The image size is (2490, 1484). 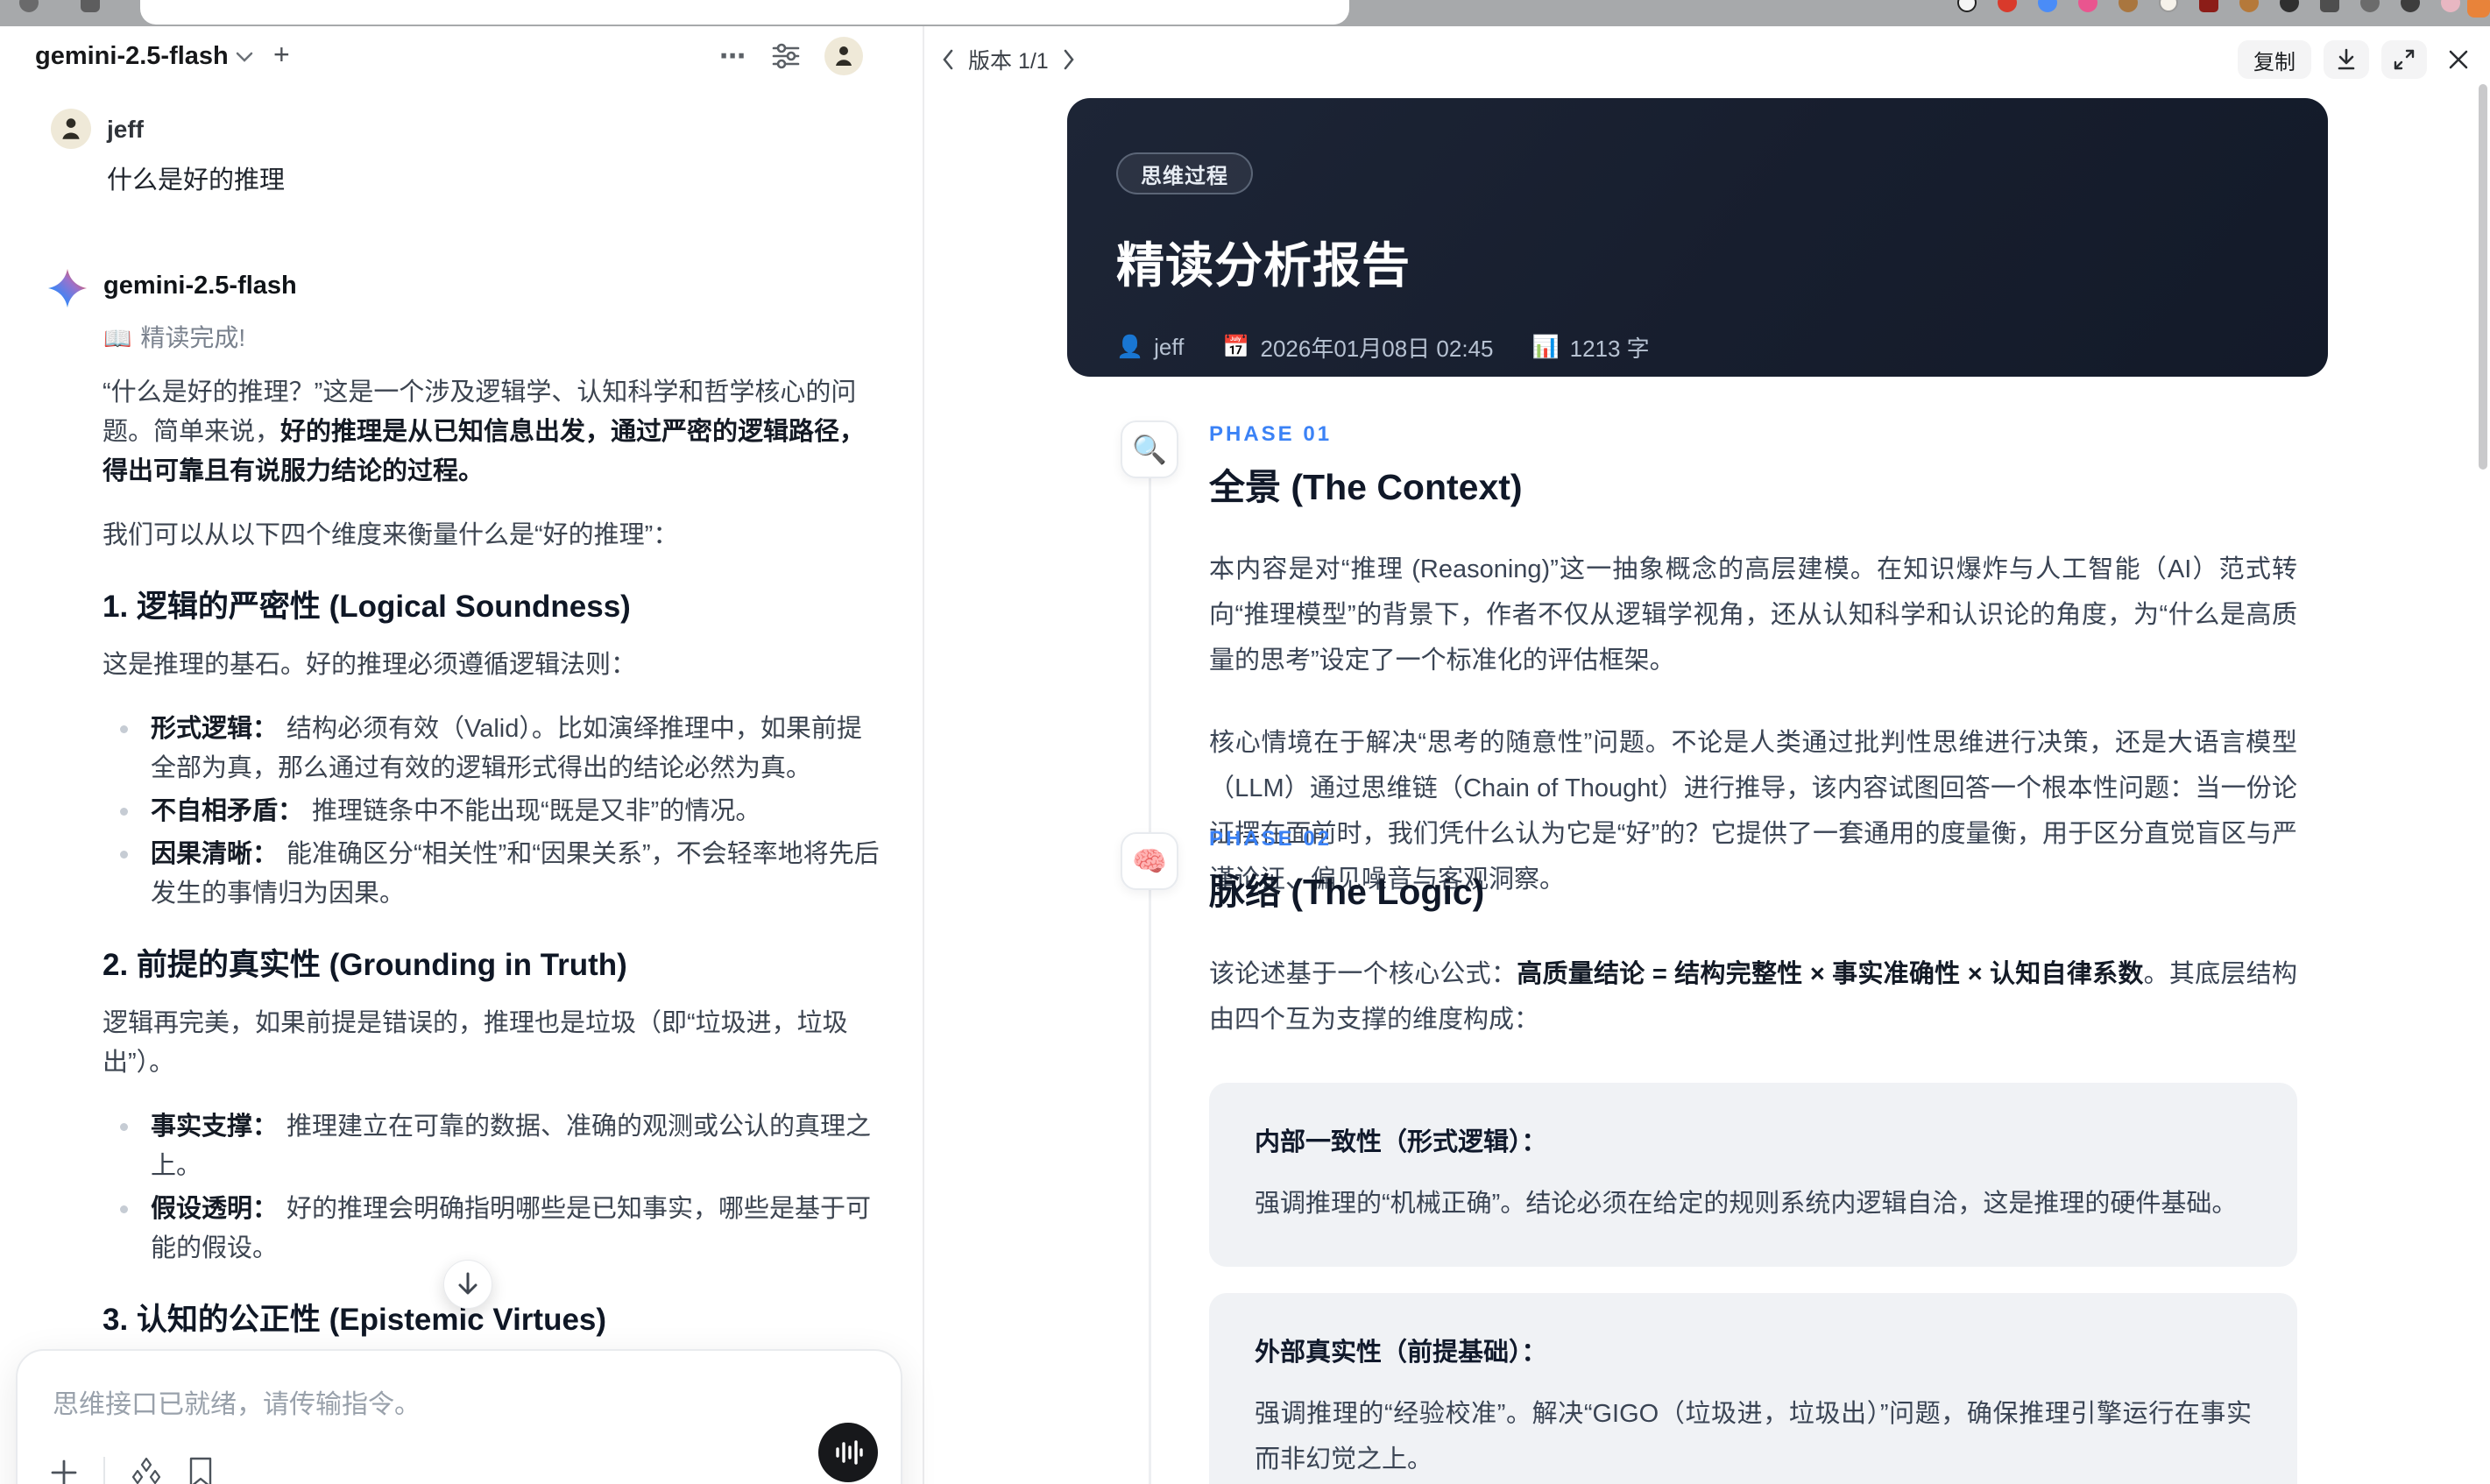 I want to click on chat-input: 思维接口已就绪，请传输指令。, so click(x=237, y=1401).